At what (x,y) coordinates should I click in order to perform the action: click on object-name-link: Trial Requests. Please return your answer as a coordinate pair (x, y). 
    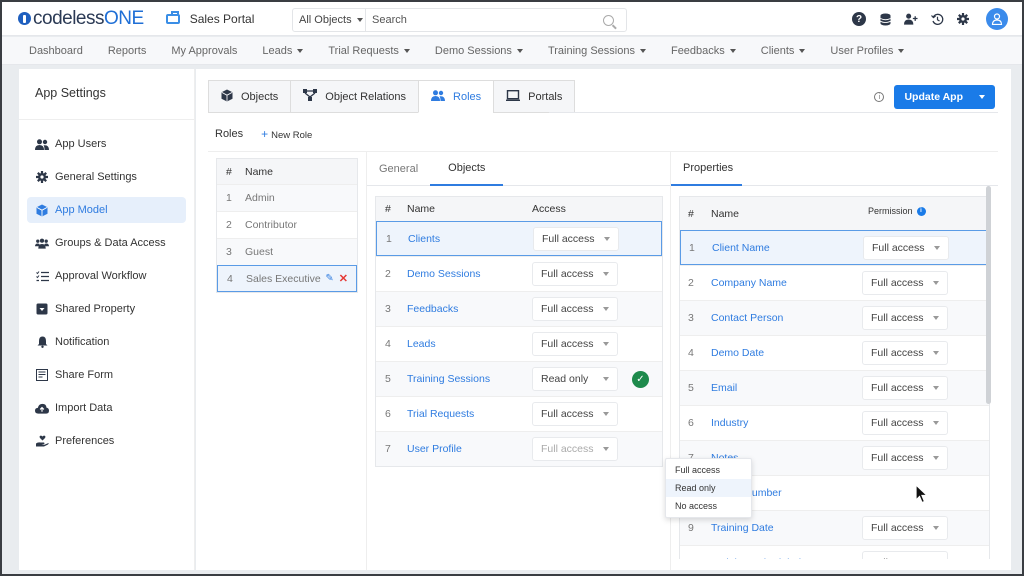
    Looking at the image, I should click on (469, 414).